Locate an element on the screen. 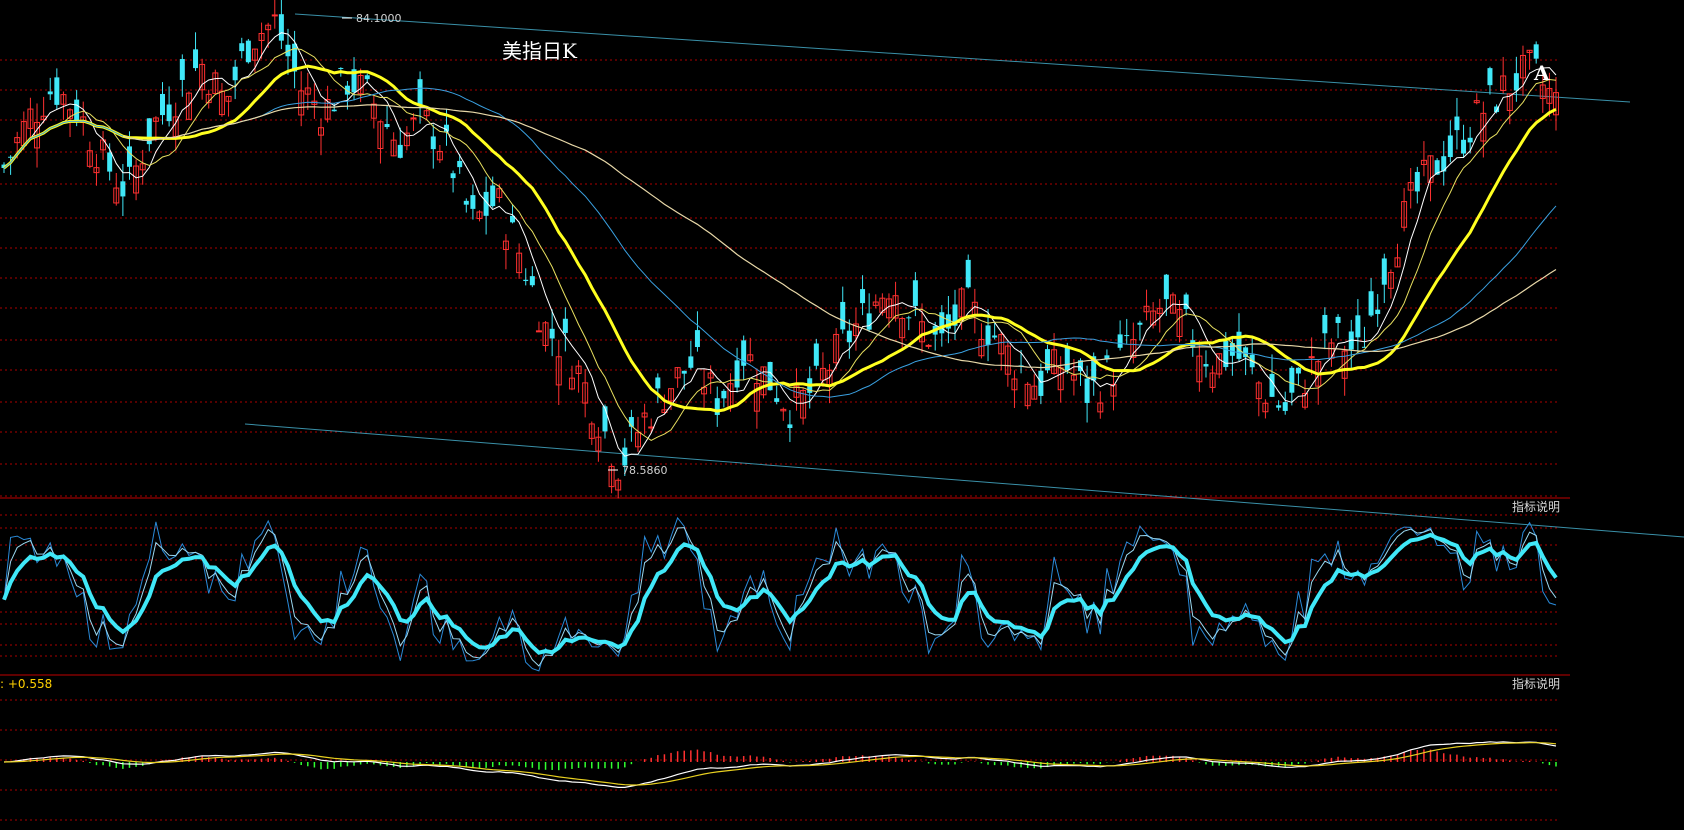 This screenshot has height=830, width=1684. chart-title: 美指日K is located at coordinates (540, 51).